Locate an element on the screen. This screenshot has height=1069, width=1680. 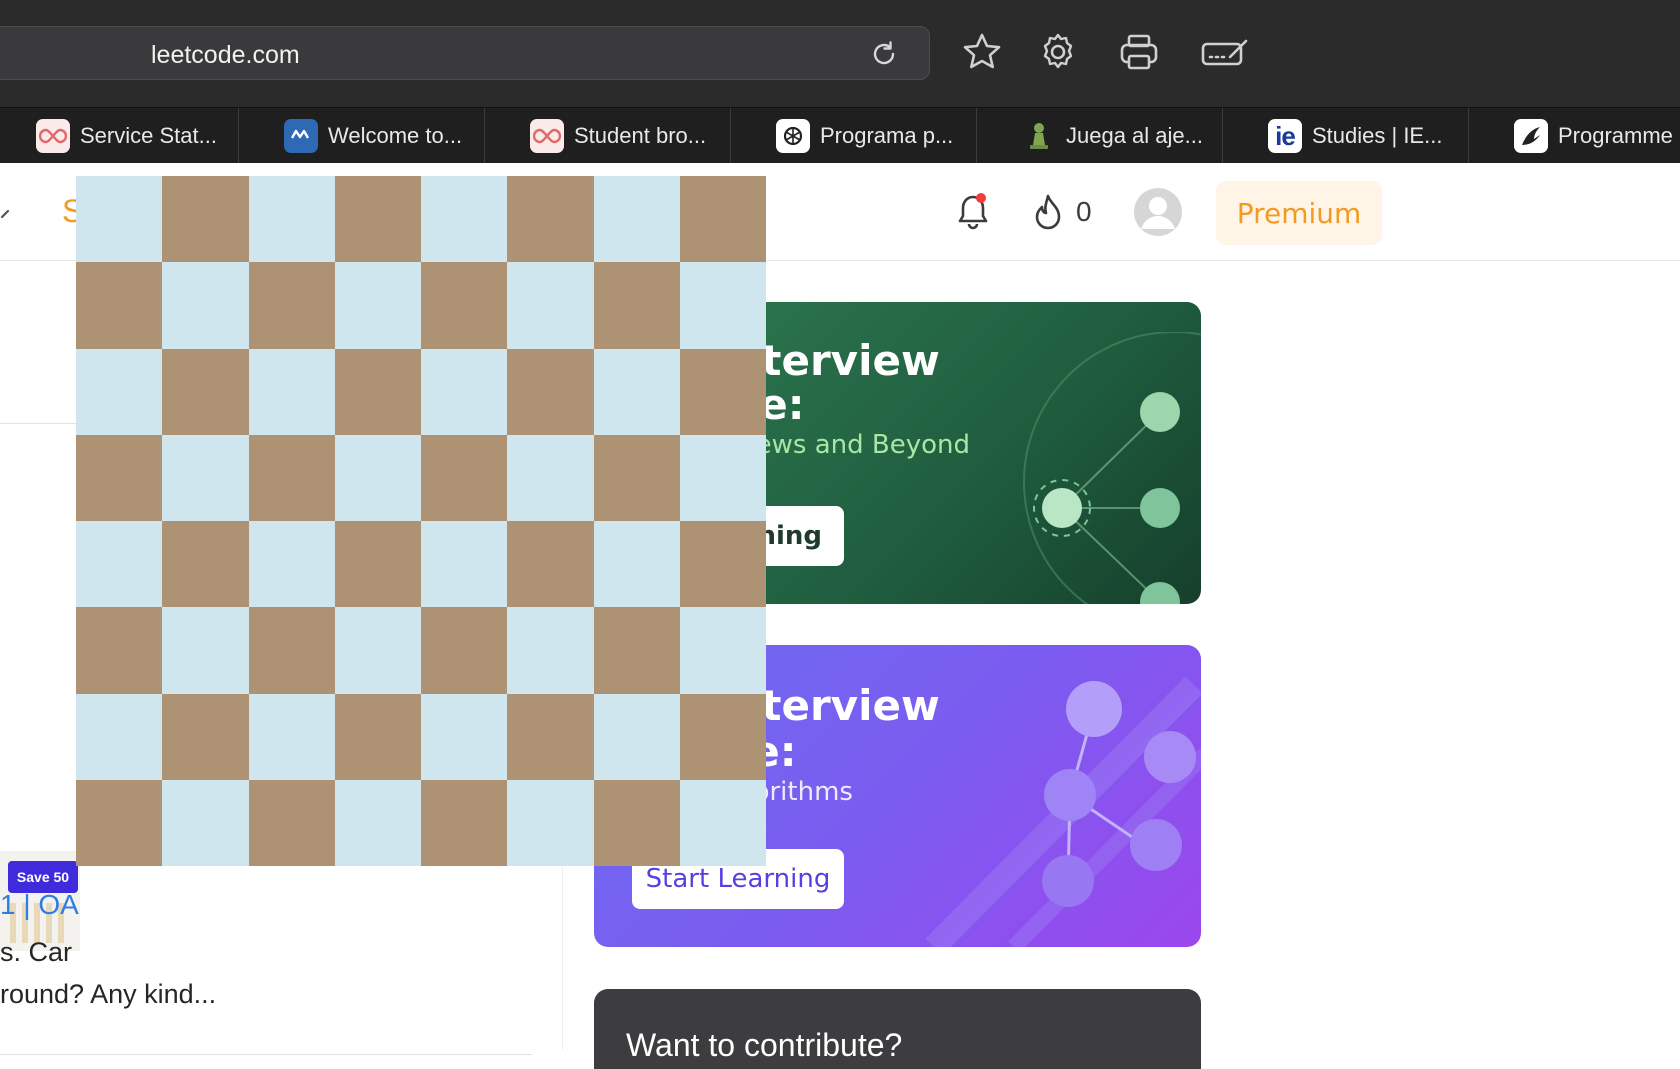
bookmark-star-icon is located at coordinates (982, 52).